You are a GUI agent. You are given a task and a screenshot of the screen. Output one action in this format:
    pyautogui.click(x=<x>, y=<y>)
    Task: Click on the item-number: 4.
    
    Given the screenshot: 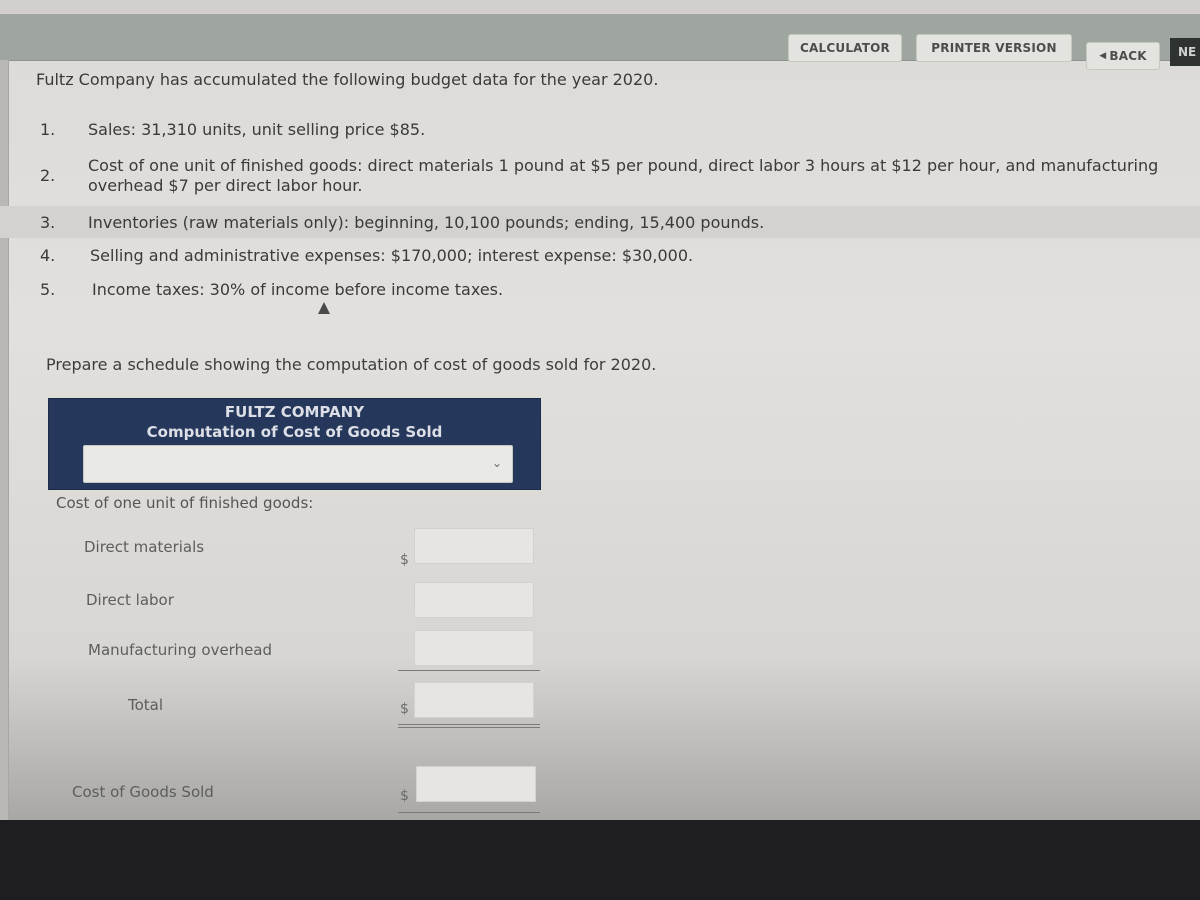 What is the action you would take?
    pyautogui.click(x=48, y=255)
    